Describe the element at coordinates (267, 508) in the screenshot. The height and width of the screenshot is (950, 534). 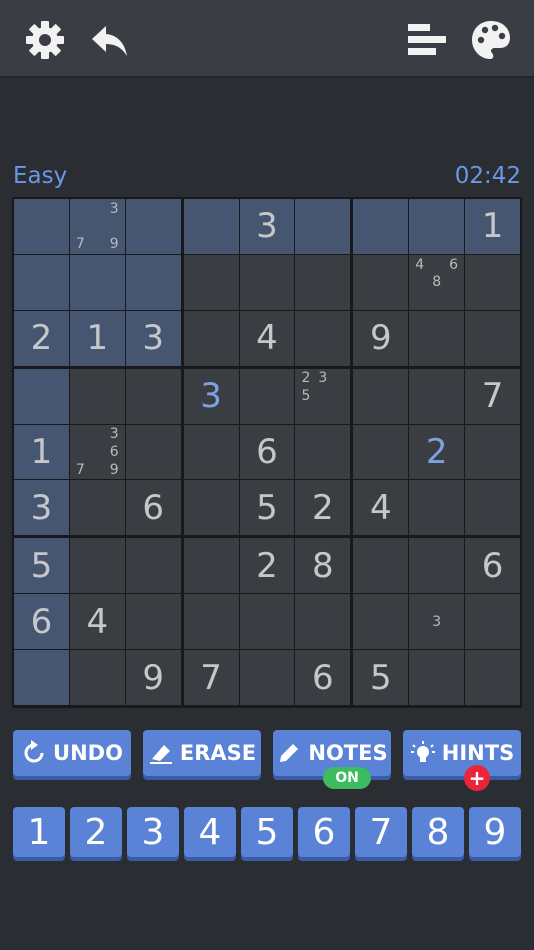
I see `cell-r6-c5: 5` at that location.